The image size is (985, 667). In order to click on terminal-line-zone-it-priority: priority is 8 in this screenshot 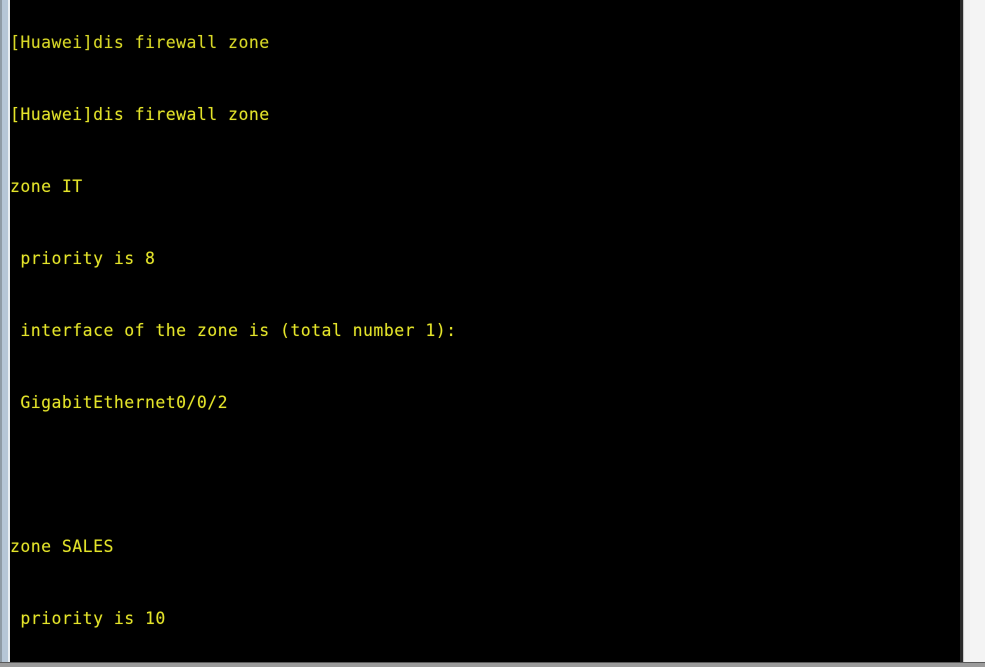, I will do `click(83, 258)`.